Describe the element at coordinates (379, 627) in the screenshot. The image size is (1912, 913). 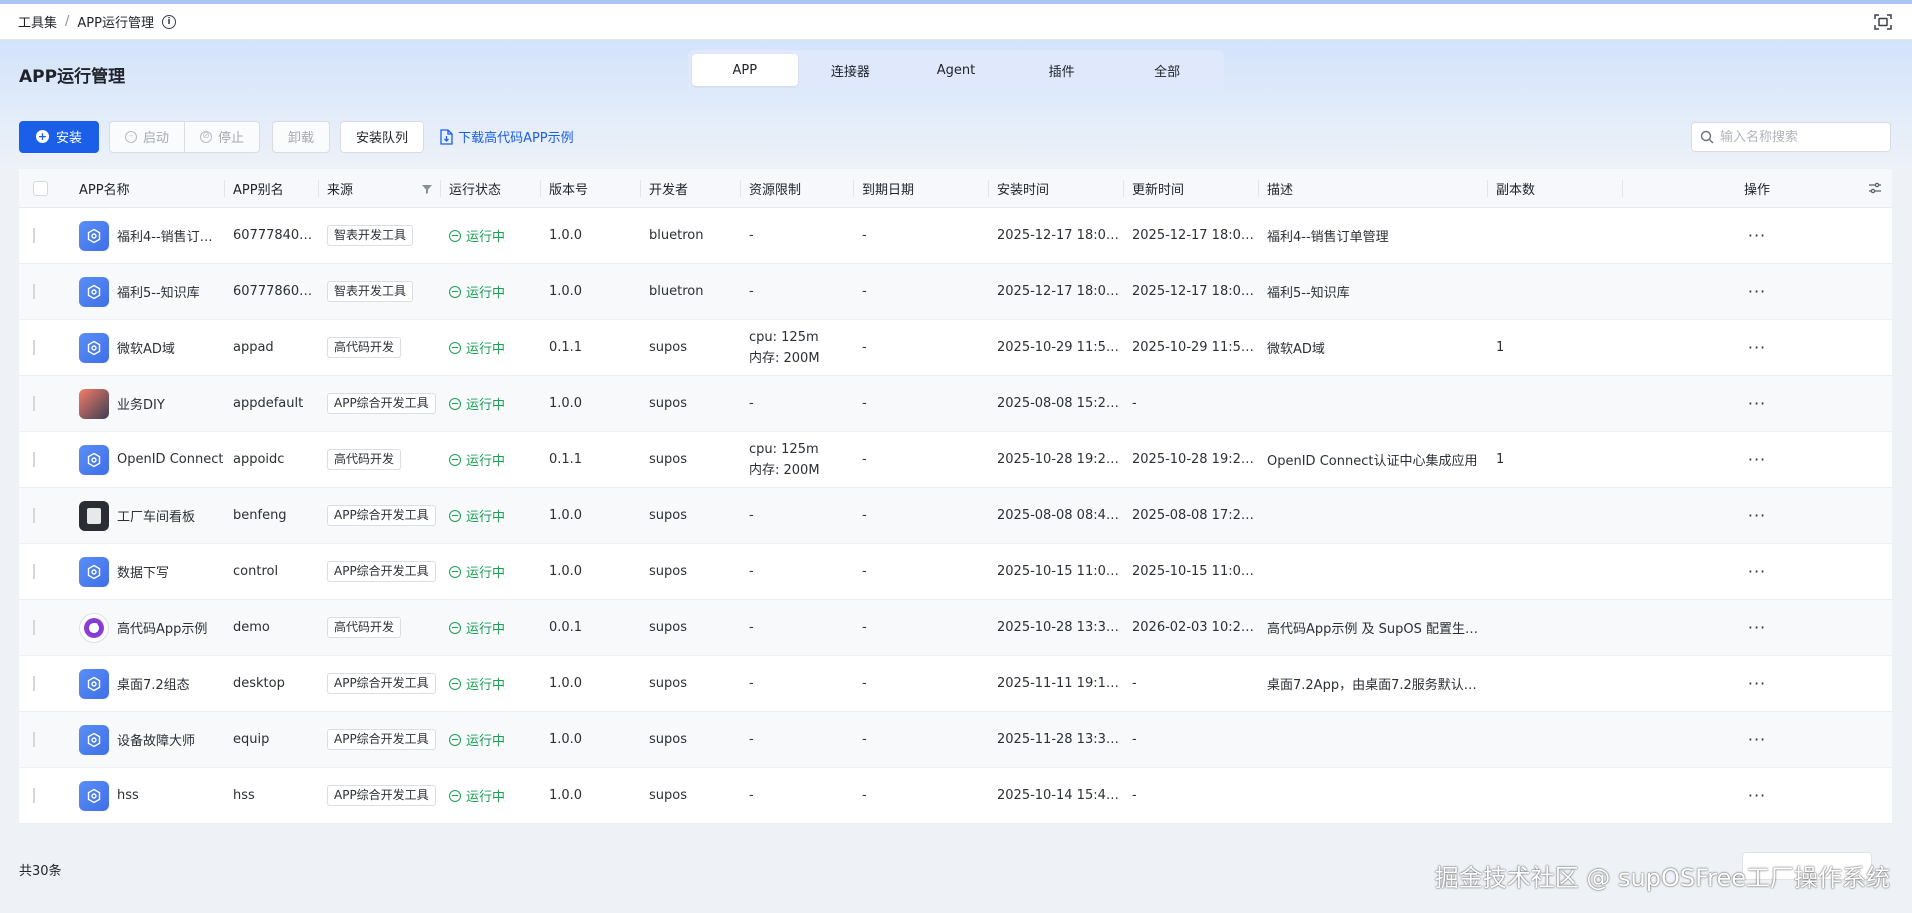
I see `cell-source: 高代码开发` at that location.